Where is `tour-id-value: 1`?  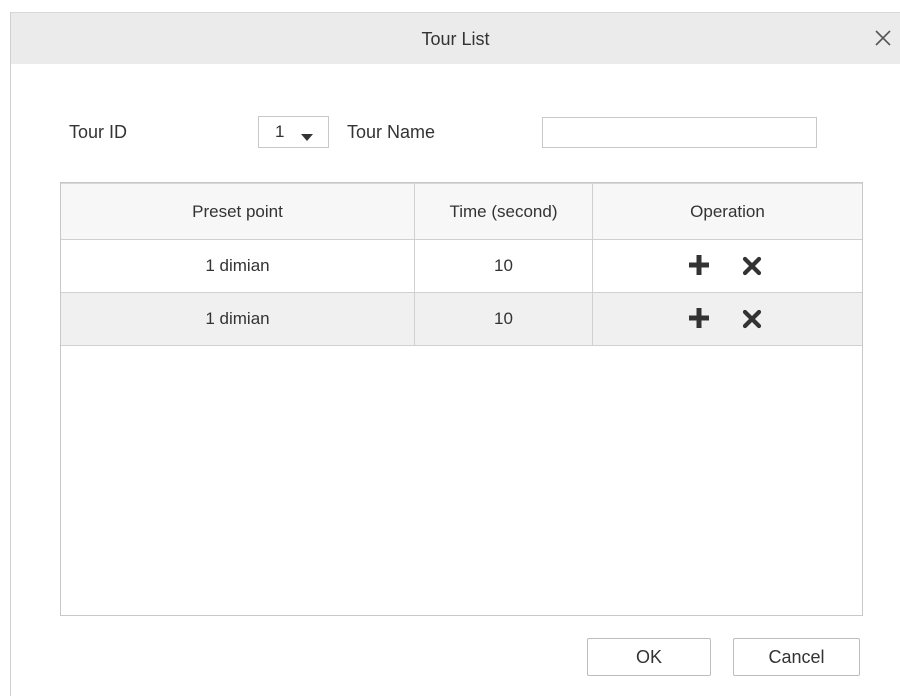 tour-id-value: 1 is located at coordinates (280, 131).